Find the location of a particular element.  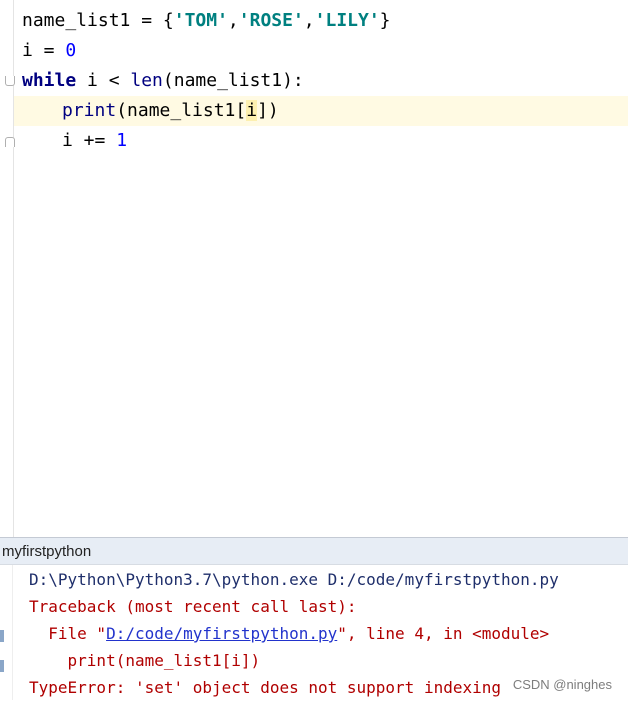

code-line-4: print(name_list1[i]) is located at coordinates (170, 111).